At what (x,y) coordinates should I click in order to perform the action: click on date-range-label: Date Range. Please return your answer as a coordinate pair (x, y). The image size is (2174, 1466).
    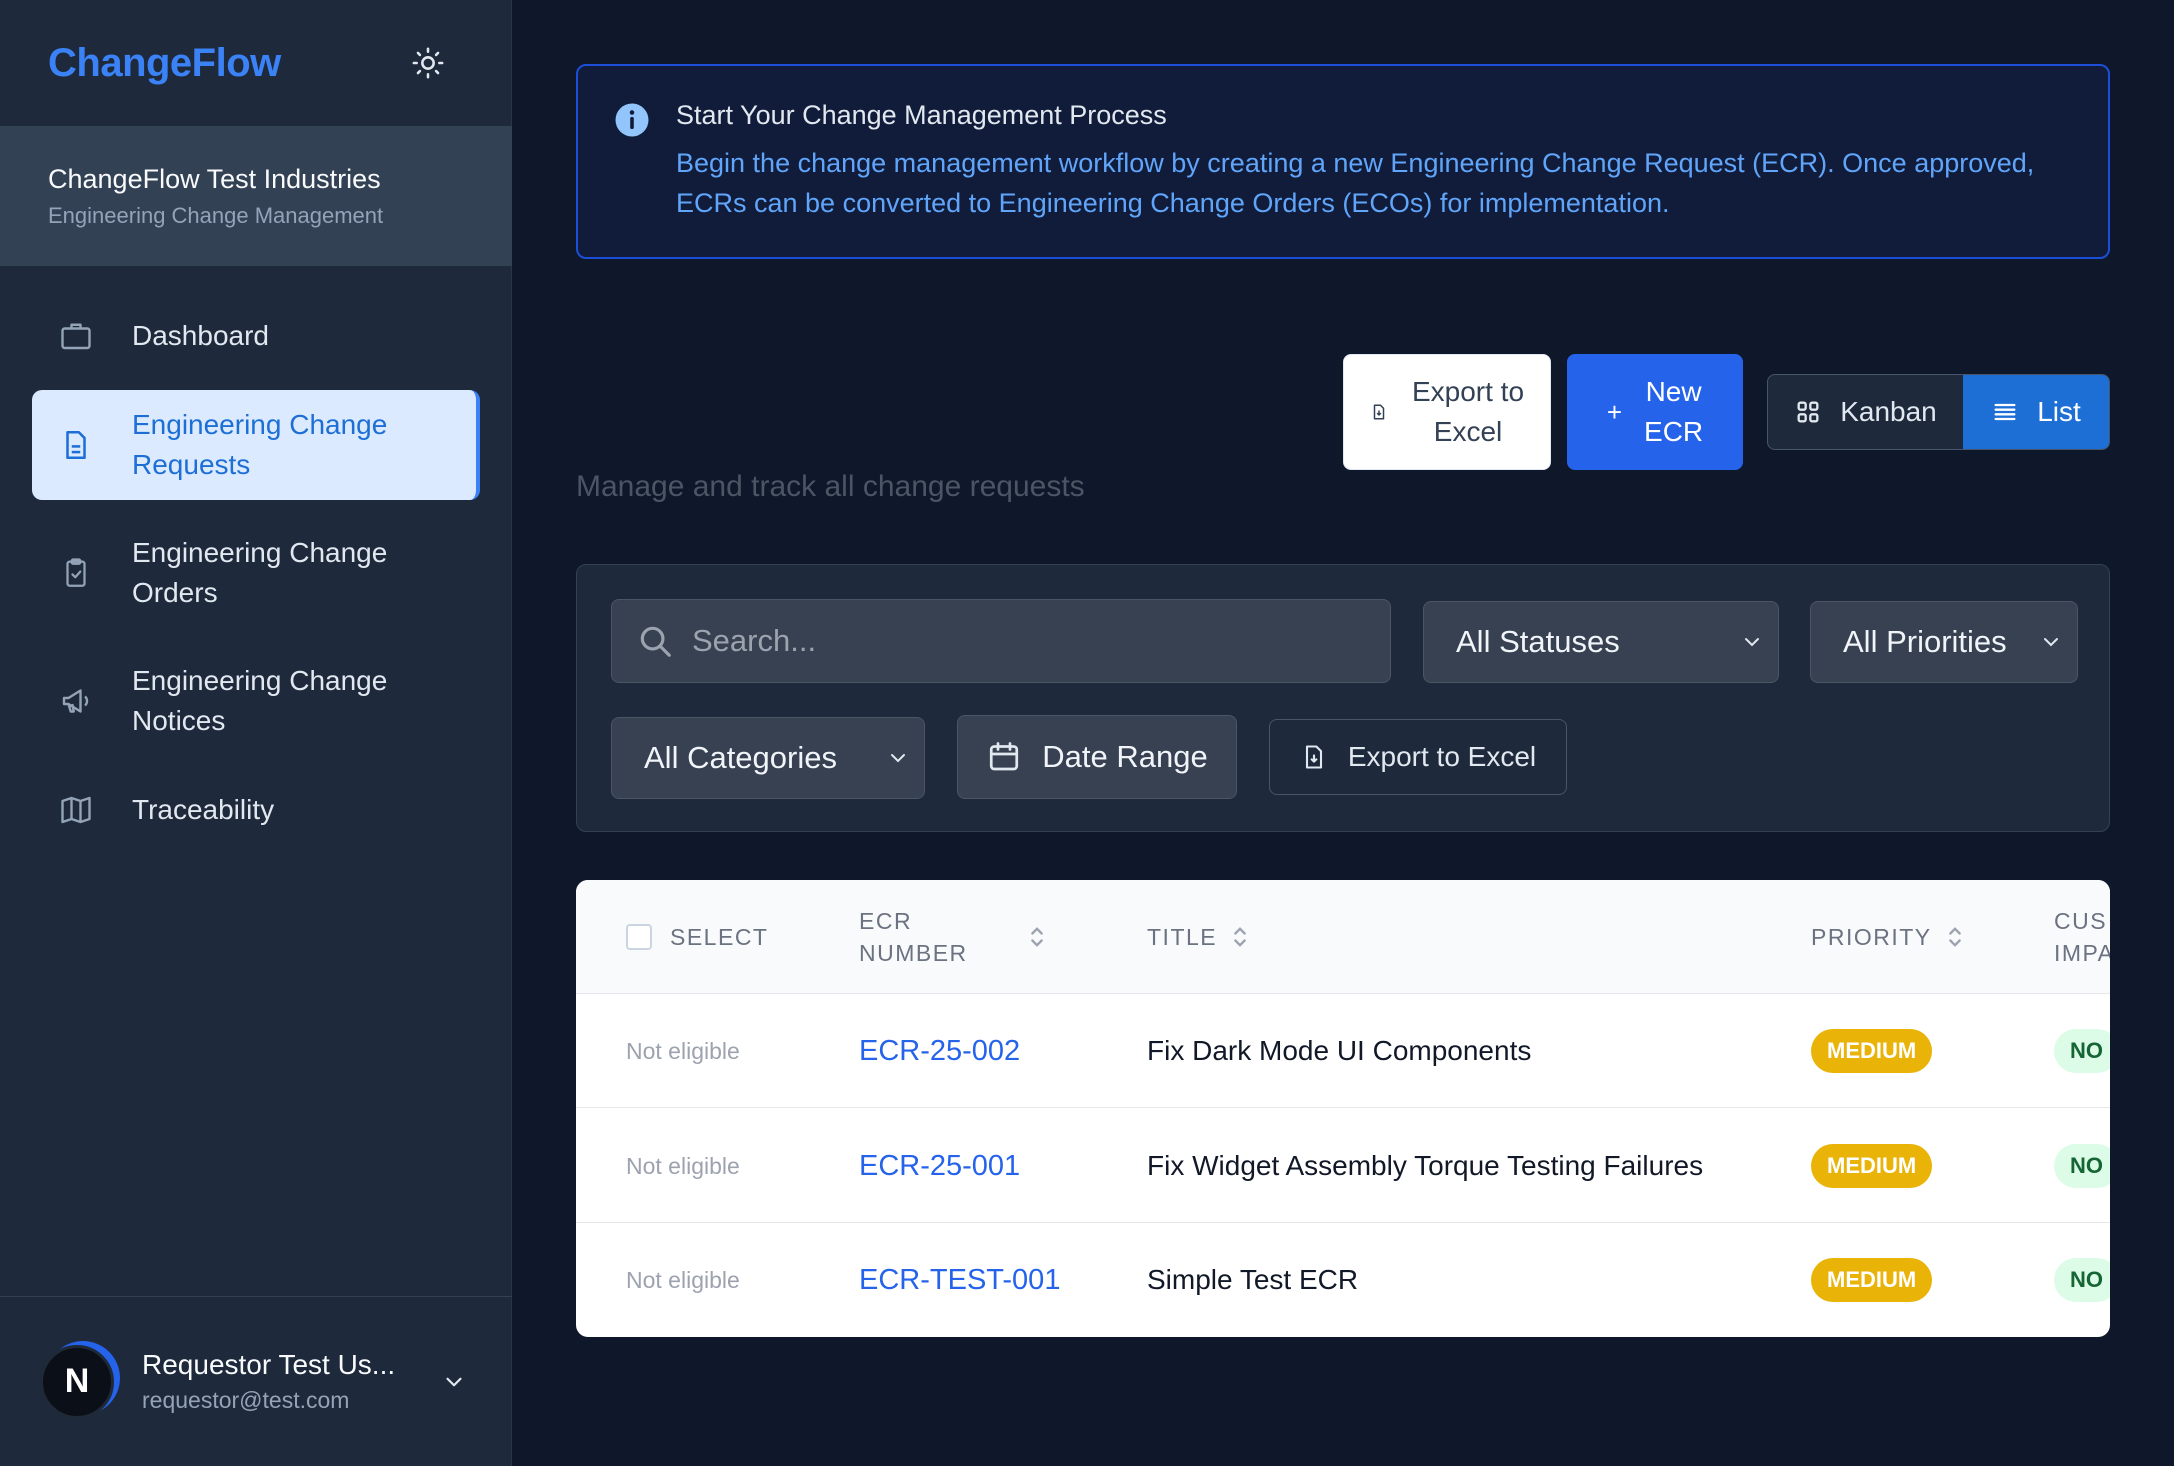
    Looking at the image, I should click on (1125, 756).